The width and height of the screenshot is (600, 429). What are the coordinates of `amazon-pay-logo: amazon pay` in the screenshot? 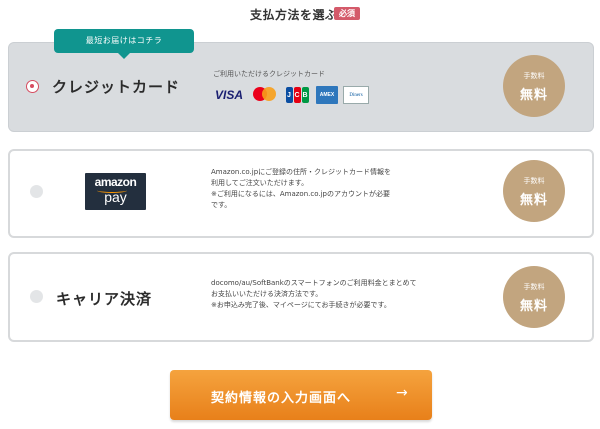 It's located at (115, 191).